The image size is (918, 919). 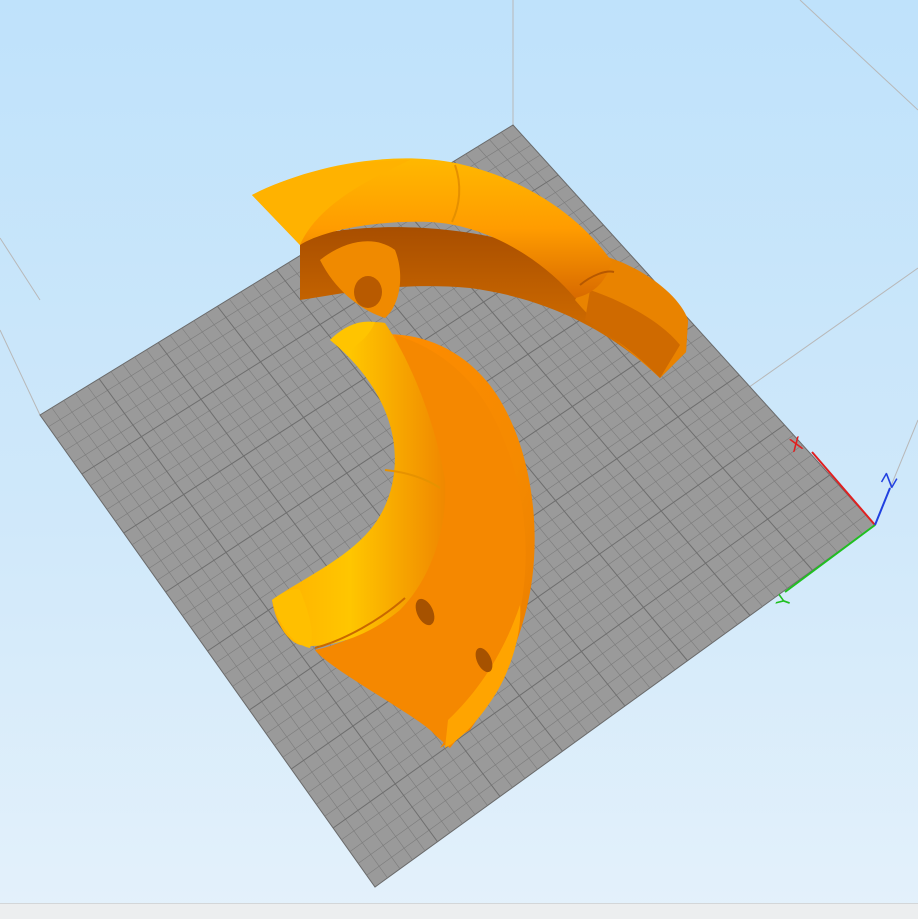 I want to click on status-bar, so click(x=459, y=911).